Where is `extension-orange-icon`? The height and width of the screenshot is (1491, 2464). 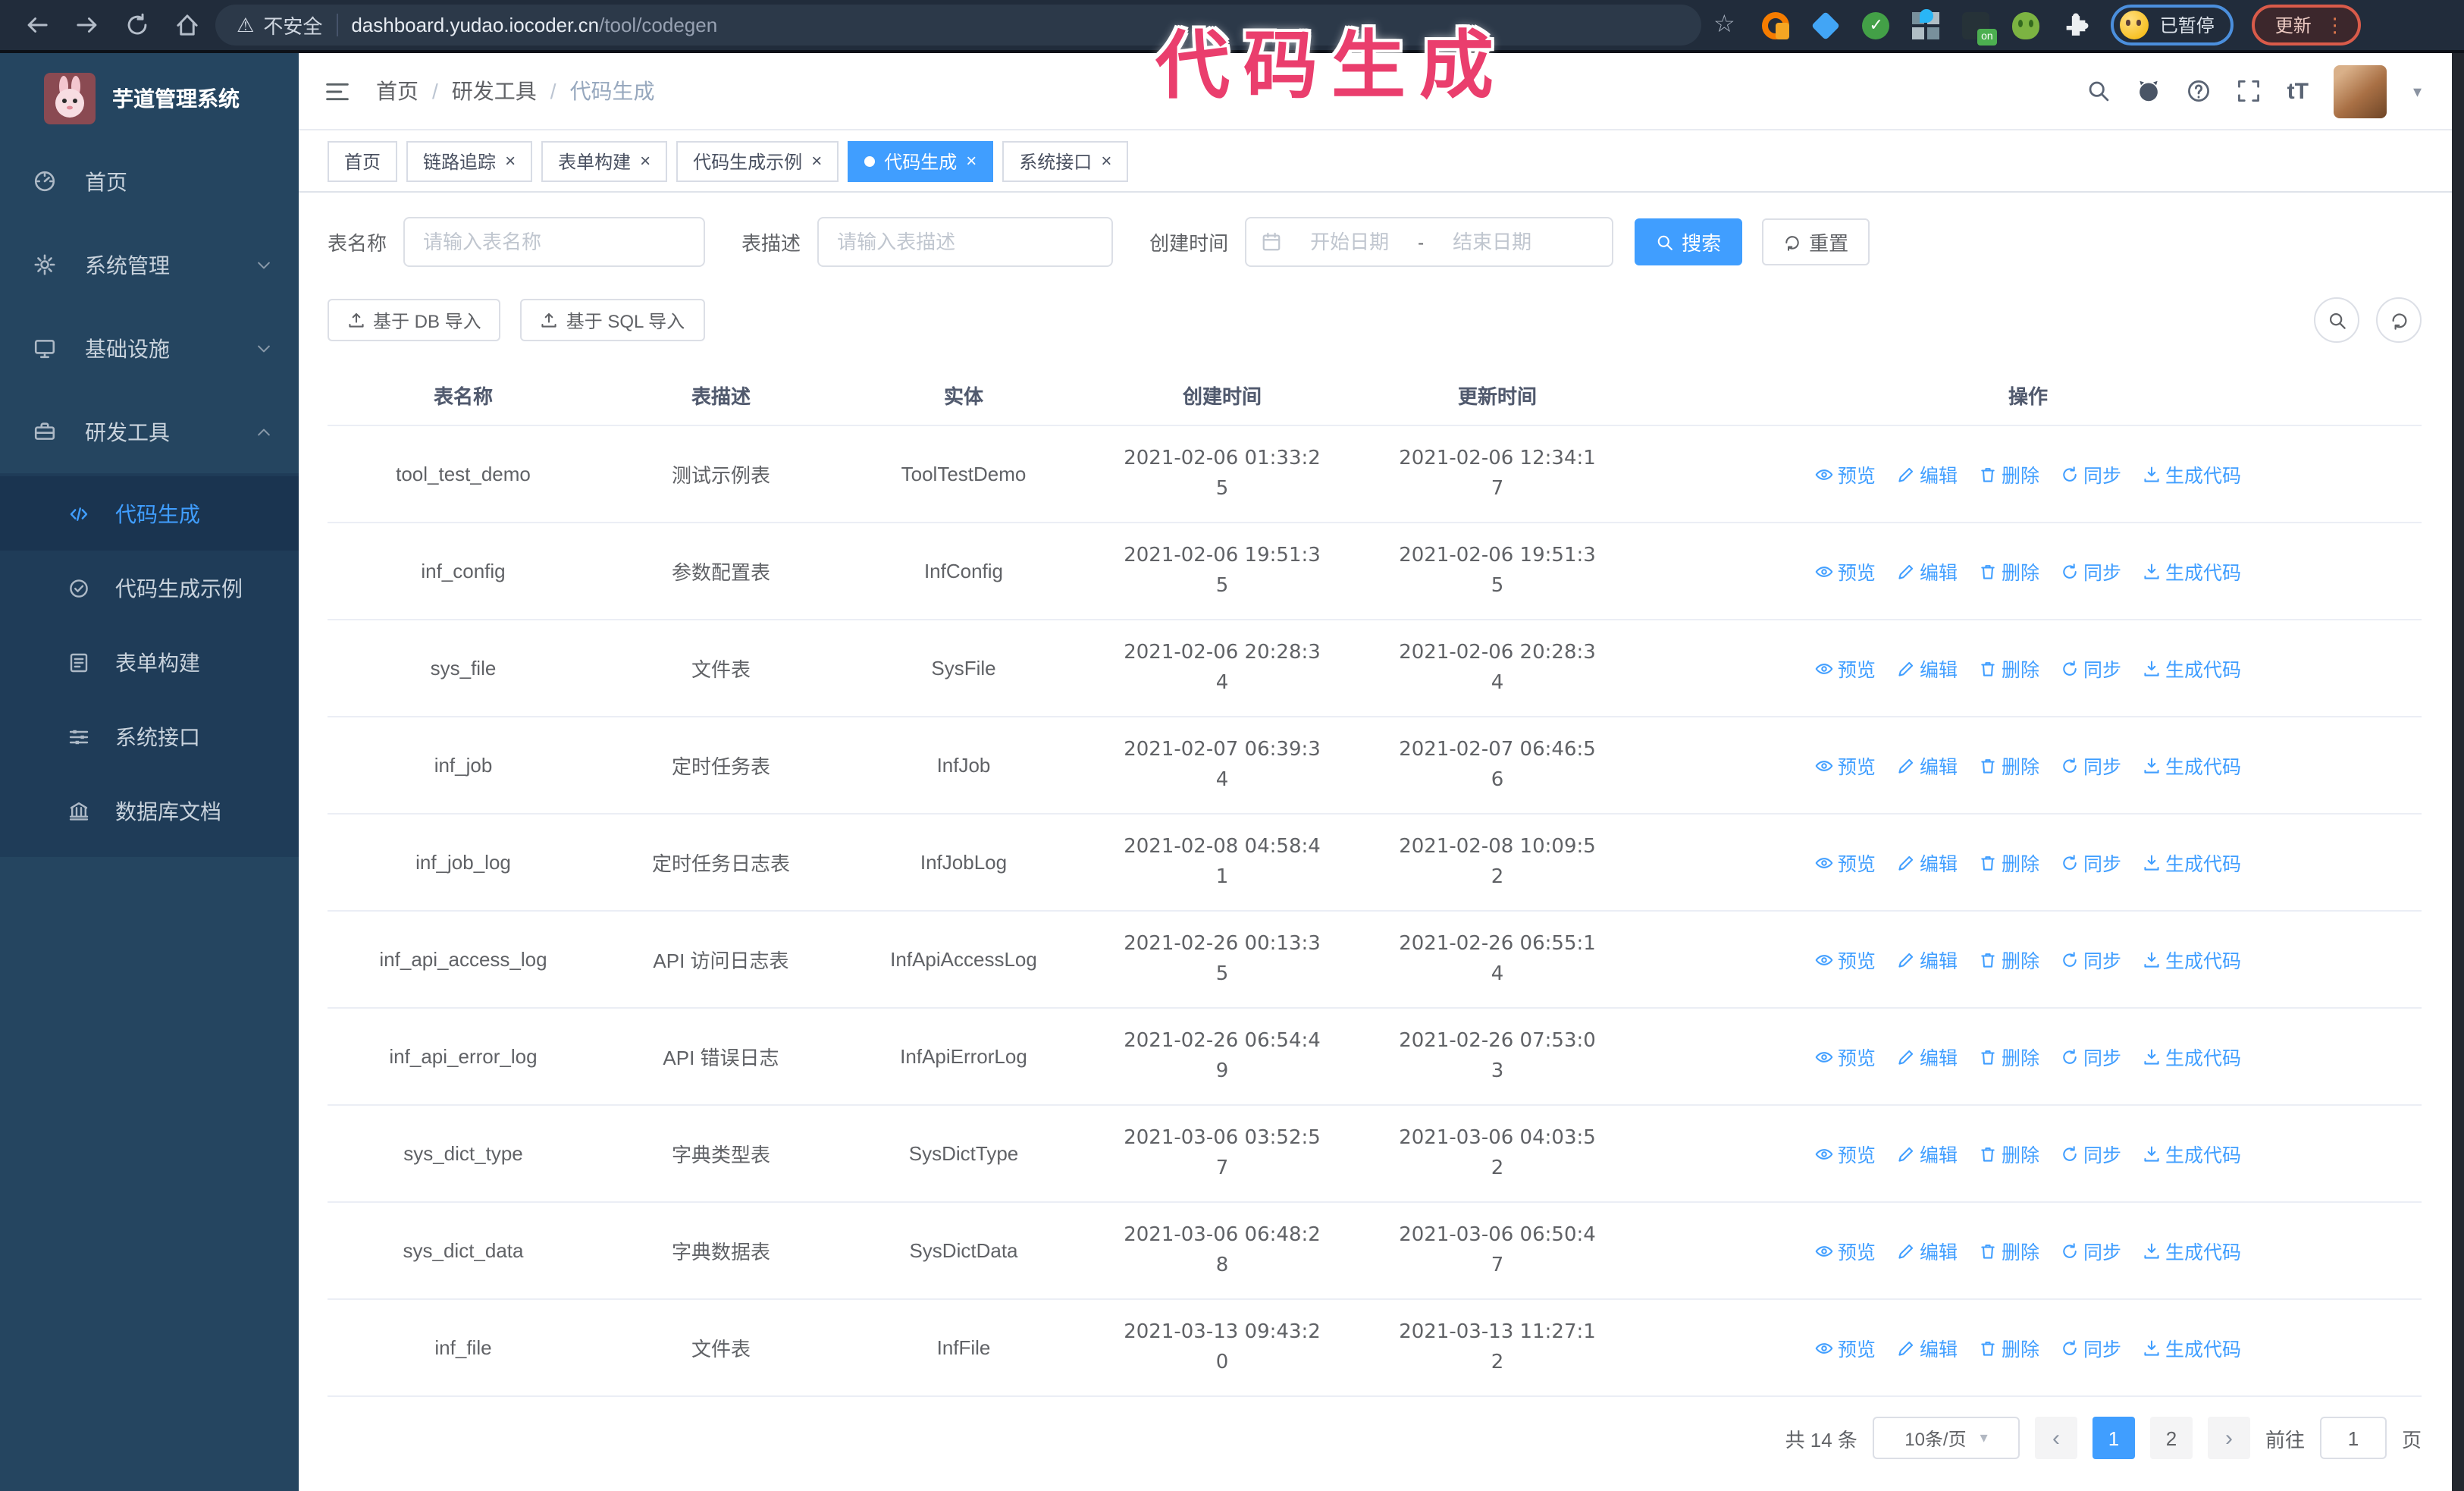
extension-orange-icon is located at coordinates (1776, 25).